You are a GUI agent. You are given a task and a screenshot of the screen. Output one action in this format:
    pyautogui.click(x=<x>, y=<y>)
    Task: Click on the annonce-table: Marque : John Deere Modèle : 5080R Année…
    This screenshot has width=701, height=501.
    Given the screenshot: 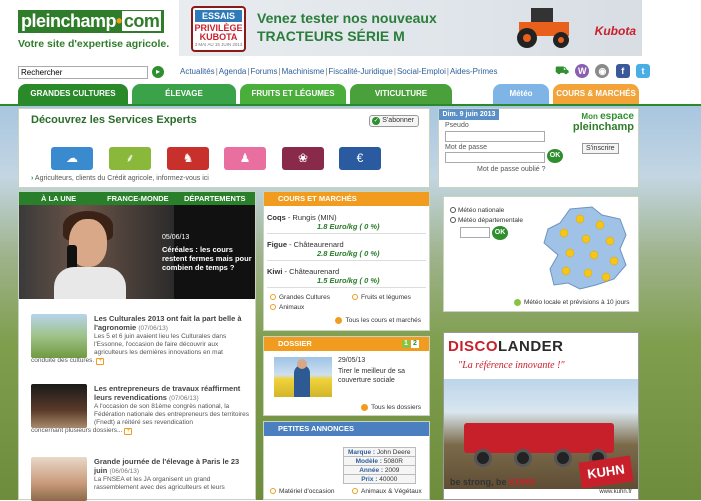 What is the action you would take?
    pyautogui.click(x=379, y=465)
    